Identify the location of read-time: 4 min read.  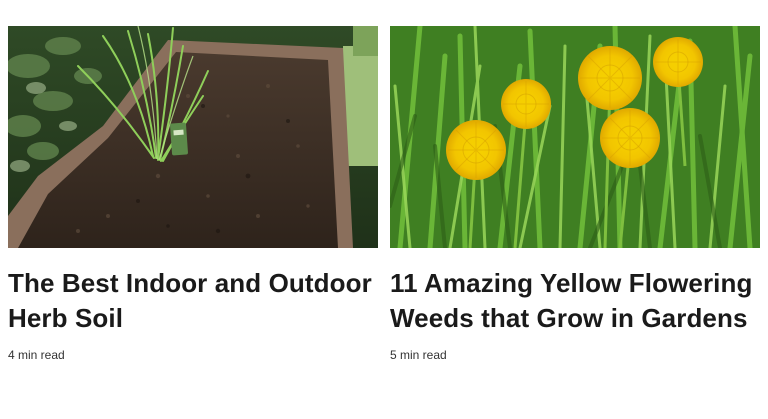
(36, 355).